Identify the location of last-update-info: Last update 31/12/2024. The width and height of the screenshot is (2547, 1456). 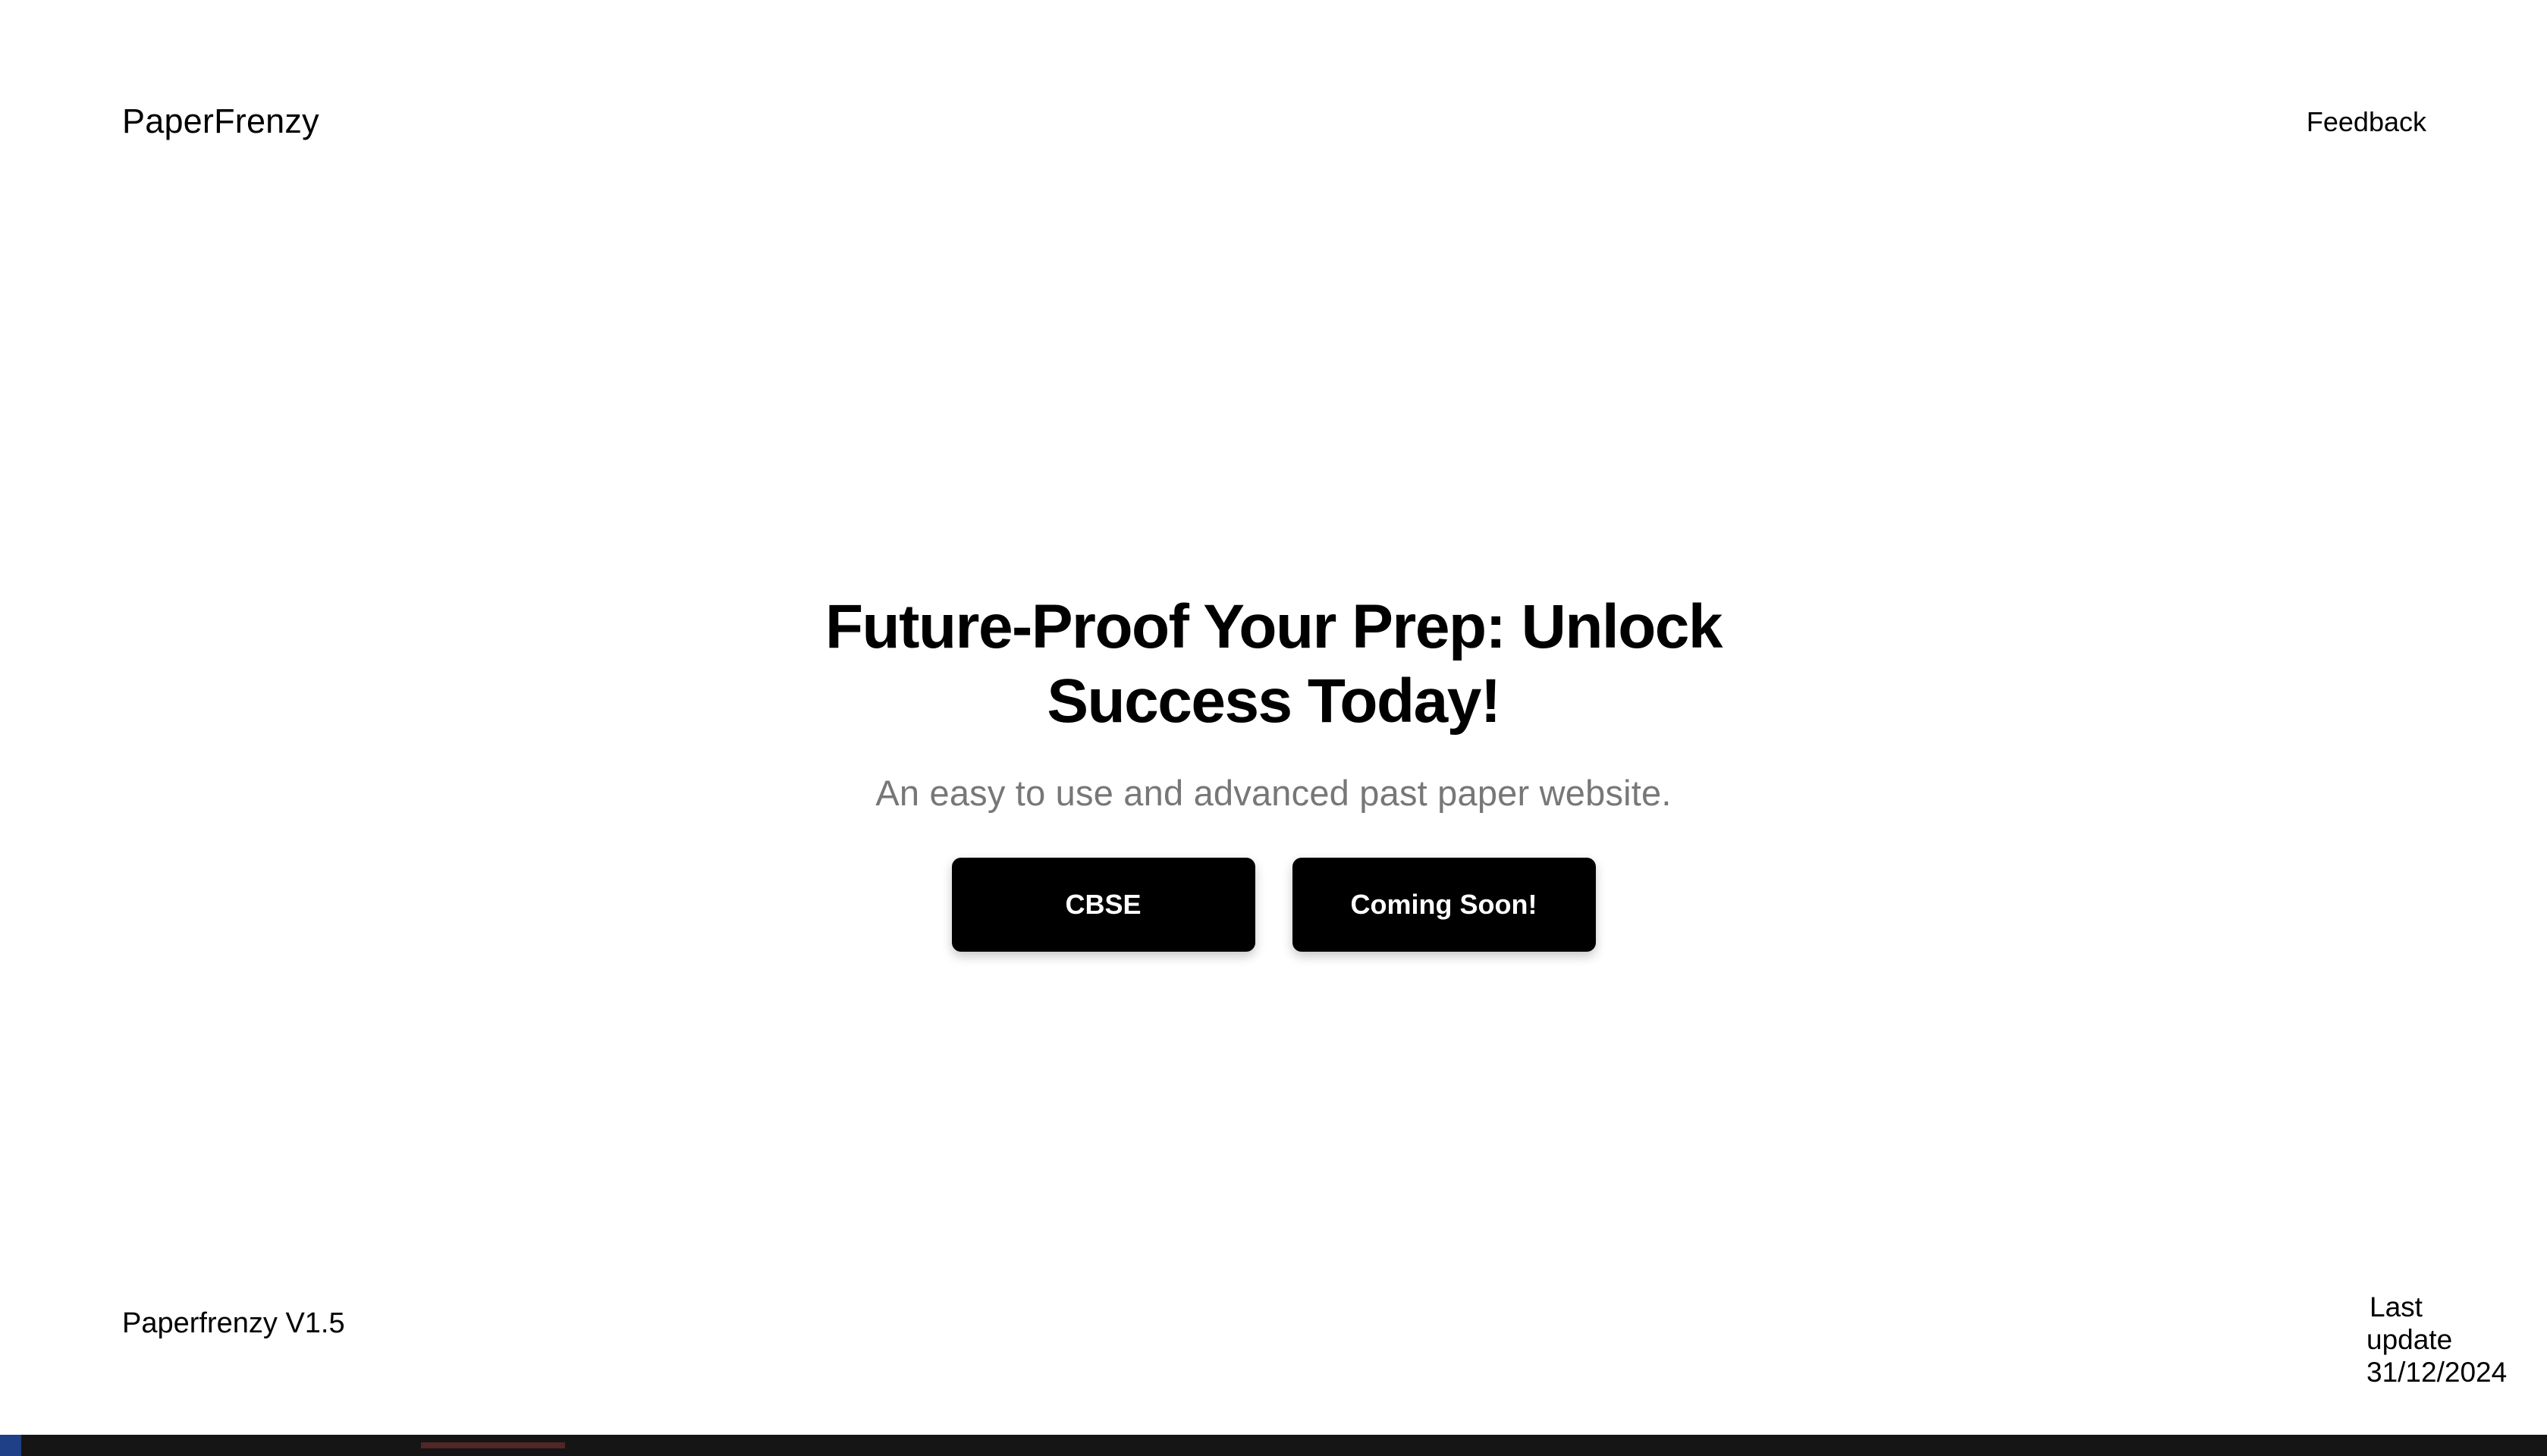
(2446, 1340).